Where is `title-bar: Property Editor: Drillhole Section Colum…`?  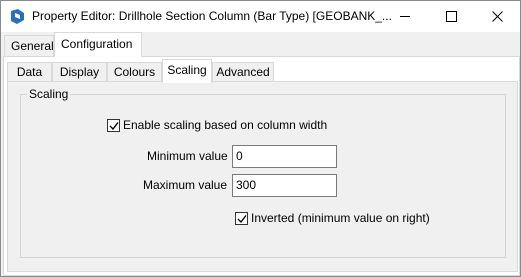
title-bar: Property Editor: Drillhole Section Colum… is located at coordinates (260, 16).